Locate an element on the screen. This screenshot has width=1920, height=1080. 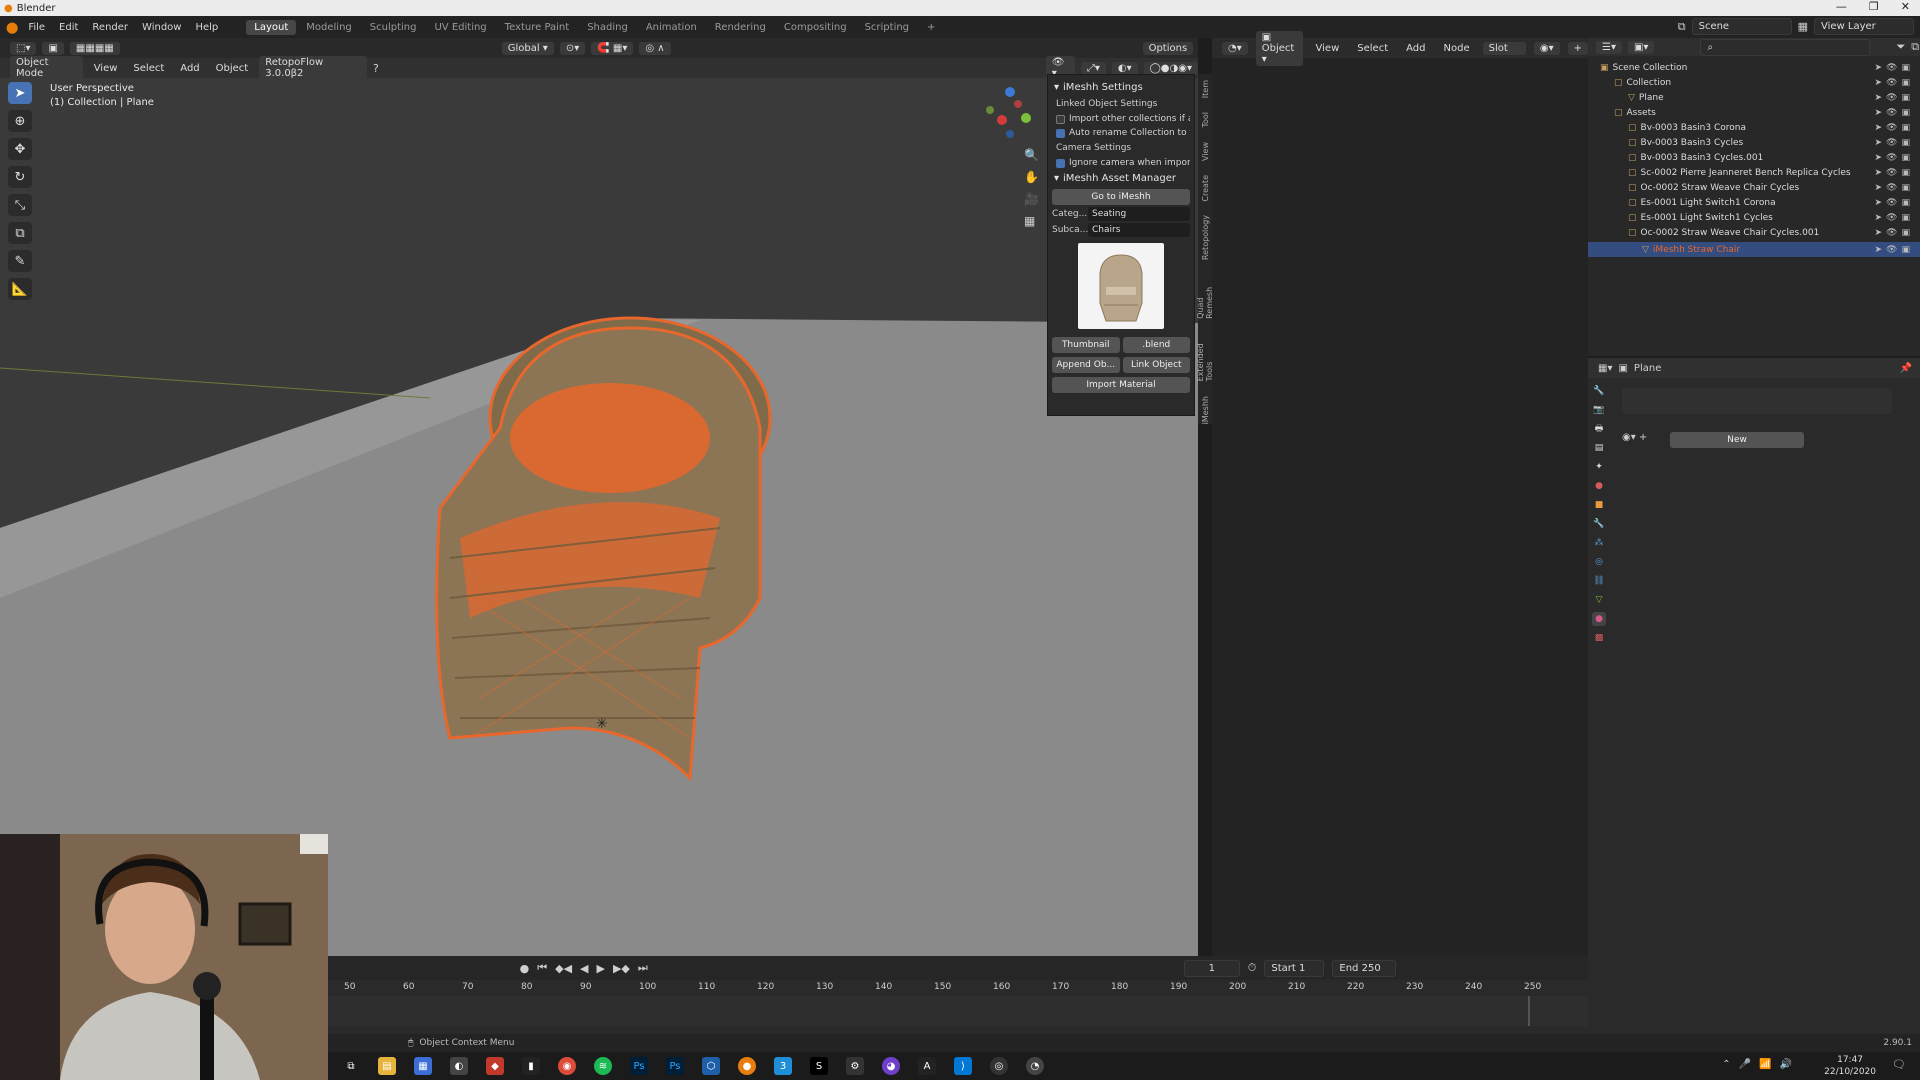
outliner-item: ▢ Es-0001 Light Switch1 Cycles ➤👁▣ is located at coordinates (1754, 217).